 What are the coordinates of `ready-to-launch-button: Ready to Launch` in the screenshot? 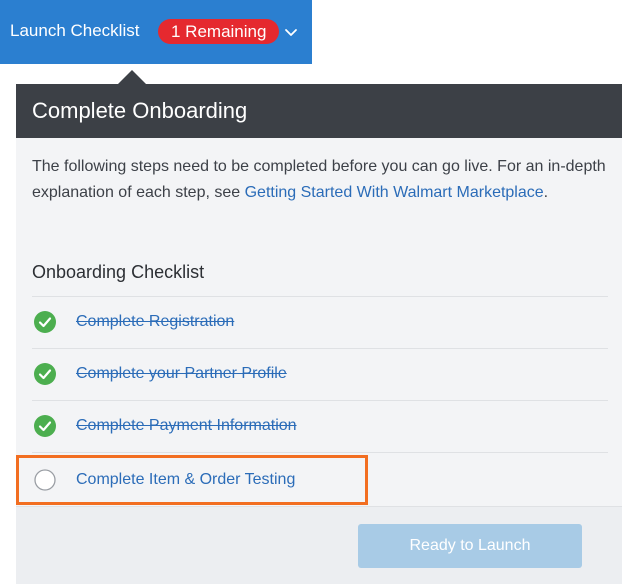 It's located at (470, 546).